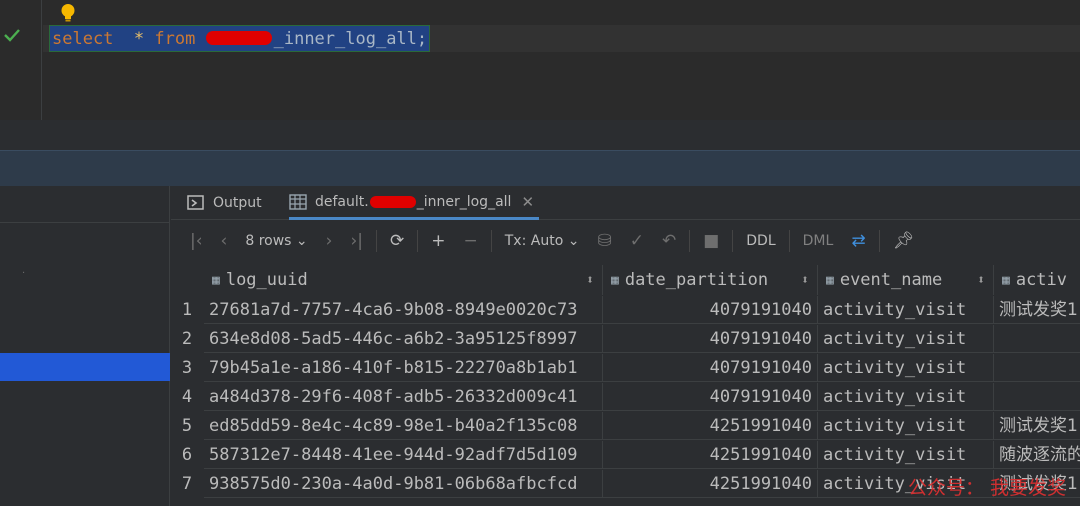 This screenshot has height=506, width=1080. Describe the element at coordinates (12, 35) in the screenshot. I see `check-icon` at that location.